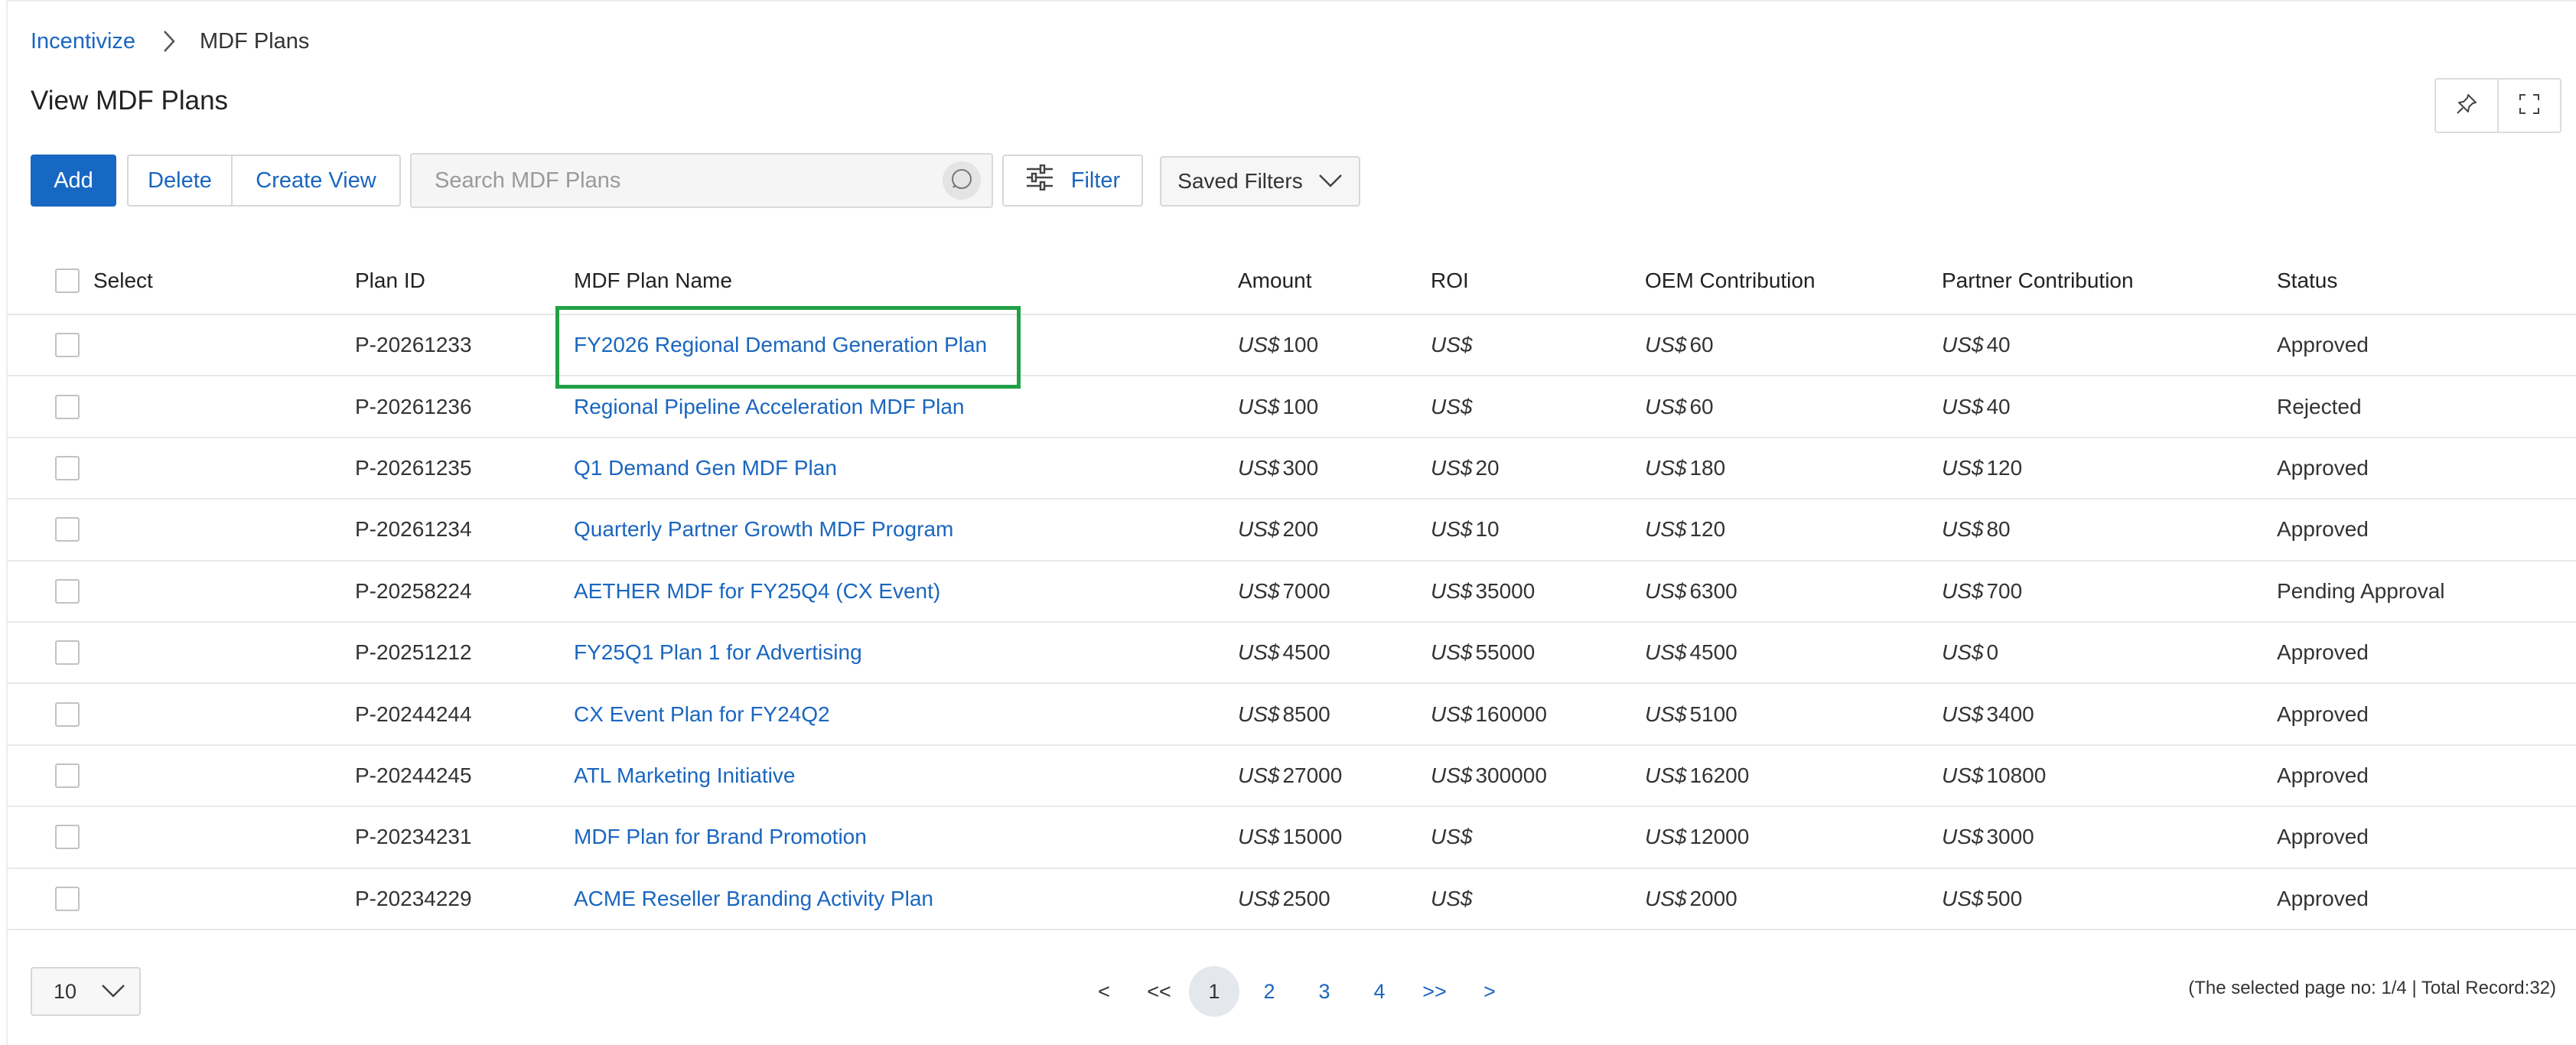 The image size is (2576, 1045). I want to click on header-amount: Amount, so click(1275, 281).